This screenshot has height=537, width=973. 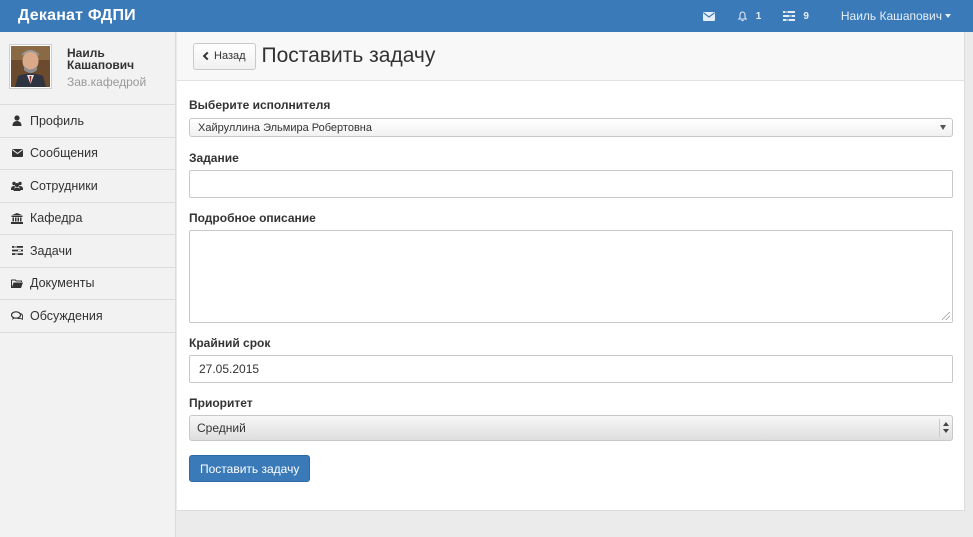 What do you see at coordinates (107, 82) in the screenshot?
I see `profile-role: Зав.кафедрой` at bounding box center [107, 82].